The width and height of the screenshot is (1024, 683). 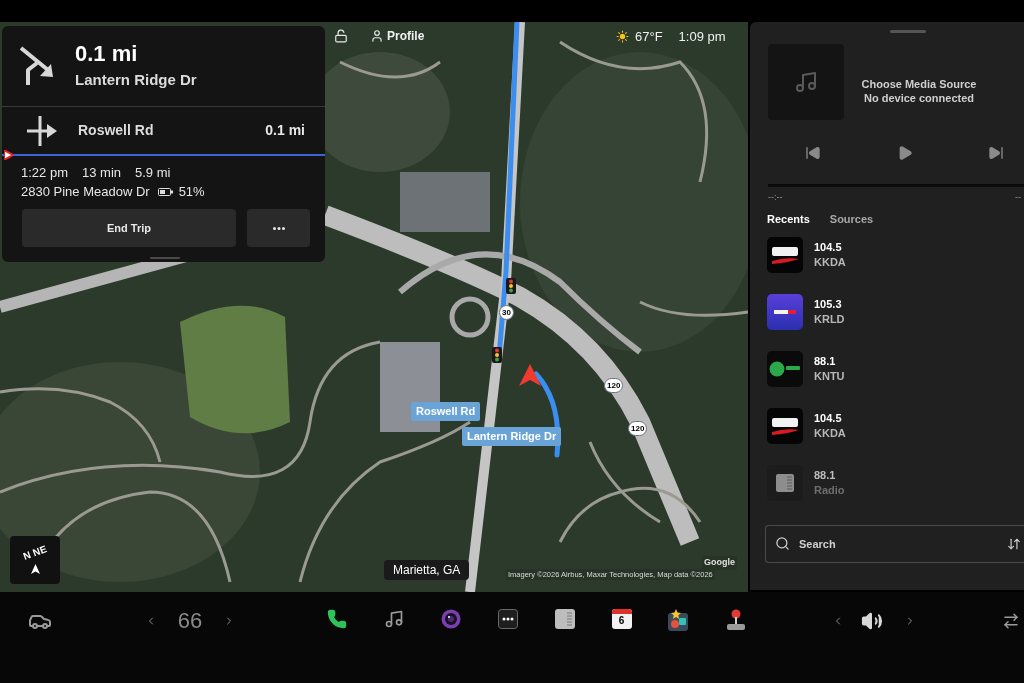 I want to click on toybox-icon, so click(x=678, y=620).